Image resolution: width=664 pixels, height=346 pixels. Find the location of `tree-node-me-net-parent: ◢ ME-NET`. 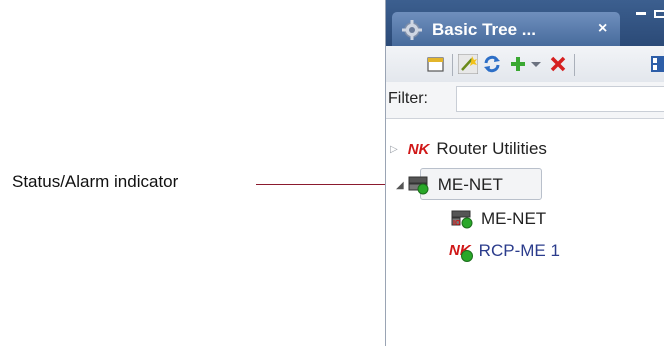

tree-node-me-net-parent: ◢ ME-NET is located at coordinates (449, 185).